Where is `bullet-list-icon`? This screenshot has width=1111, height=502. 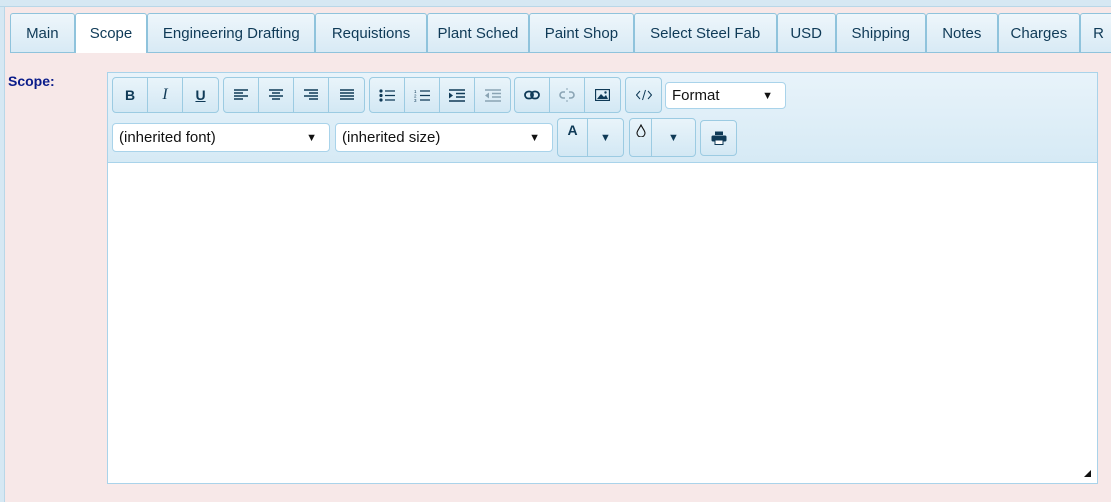 bullet-list-icon is located at coordinates (387, 95).